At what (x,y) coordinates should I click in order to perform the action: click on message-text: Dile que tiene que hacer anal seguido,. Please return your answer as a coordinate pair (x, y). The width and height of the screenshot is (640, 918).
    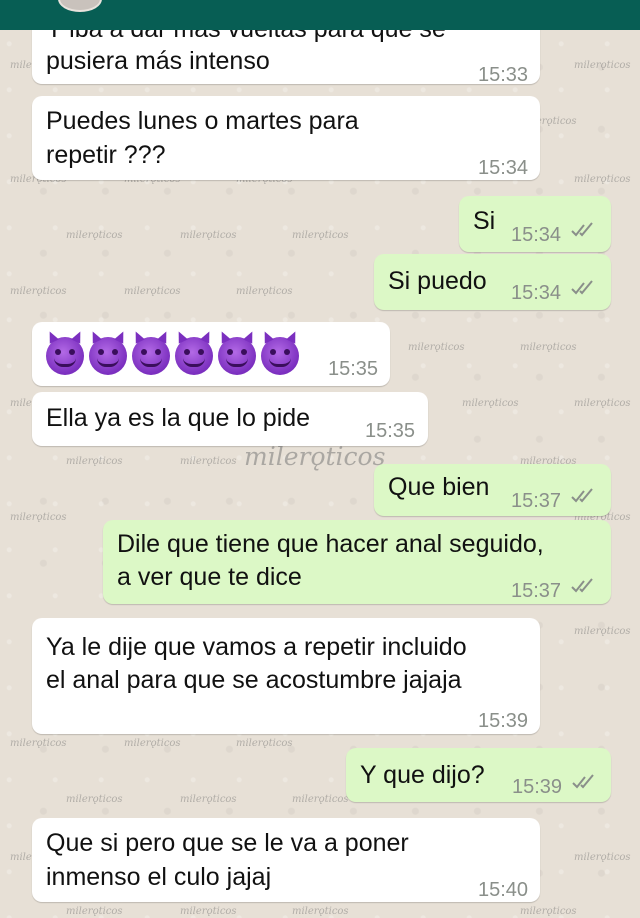
    Looking at the image, I should click on (330, 544).